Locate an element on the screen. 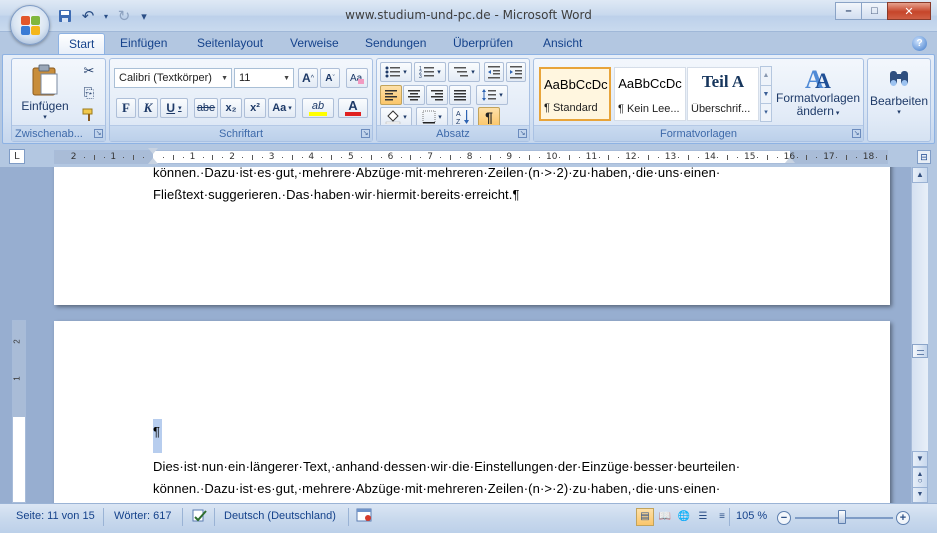 This screenshot has width=937, height=533. tab-sendungen: Sendungen is located at coordinates (395, 43).